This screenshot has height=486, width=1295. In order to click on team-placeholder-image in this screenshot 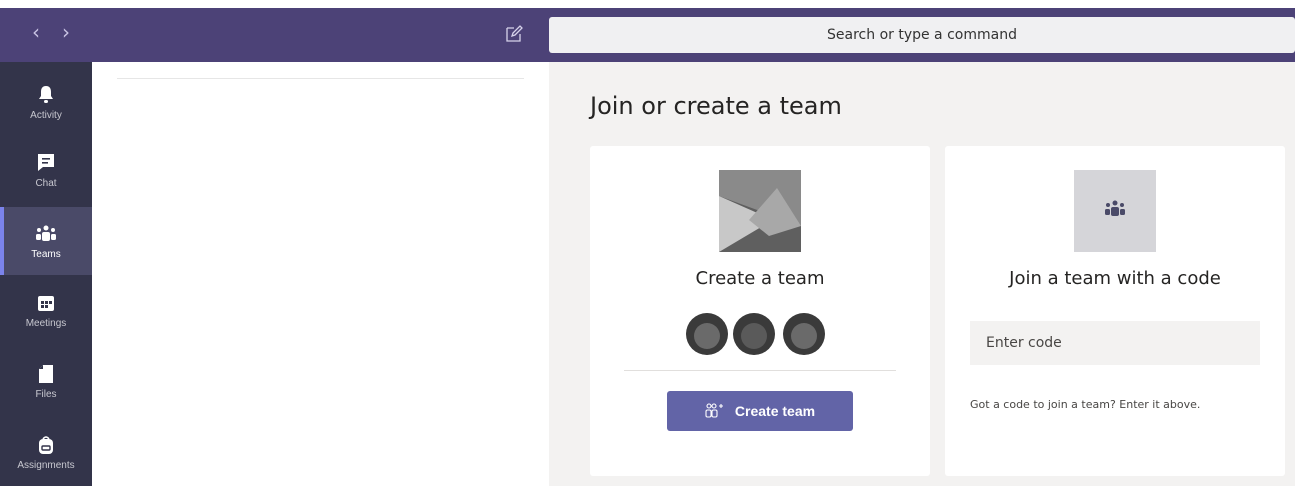, I will do `click(760, 211)`.